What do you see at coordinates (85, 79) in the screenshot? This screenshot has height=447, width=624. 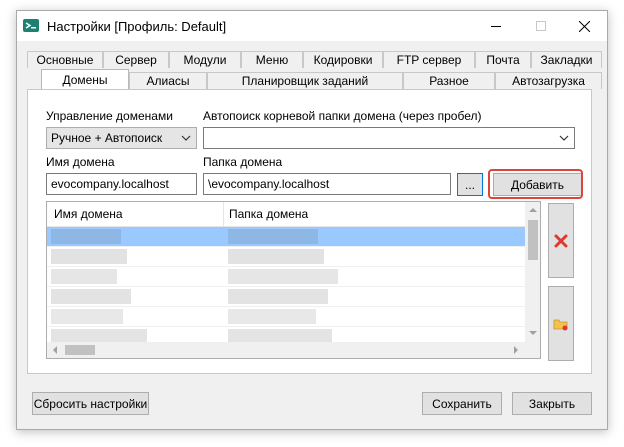 I see `tab-domains: Домены` at bounding box center [85, 79].